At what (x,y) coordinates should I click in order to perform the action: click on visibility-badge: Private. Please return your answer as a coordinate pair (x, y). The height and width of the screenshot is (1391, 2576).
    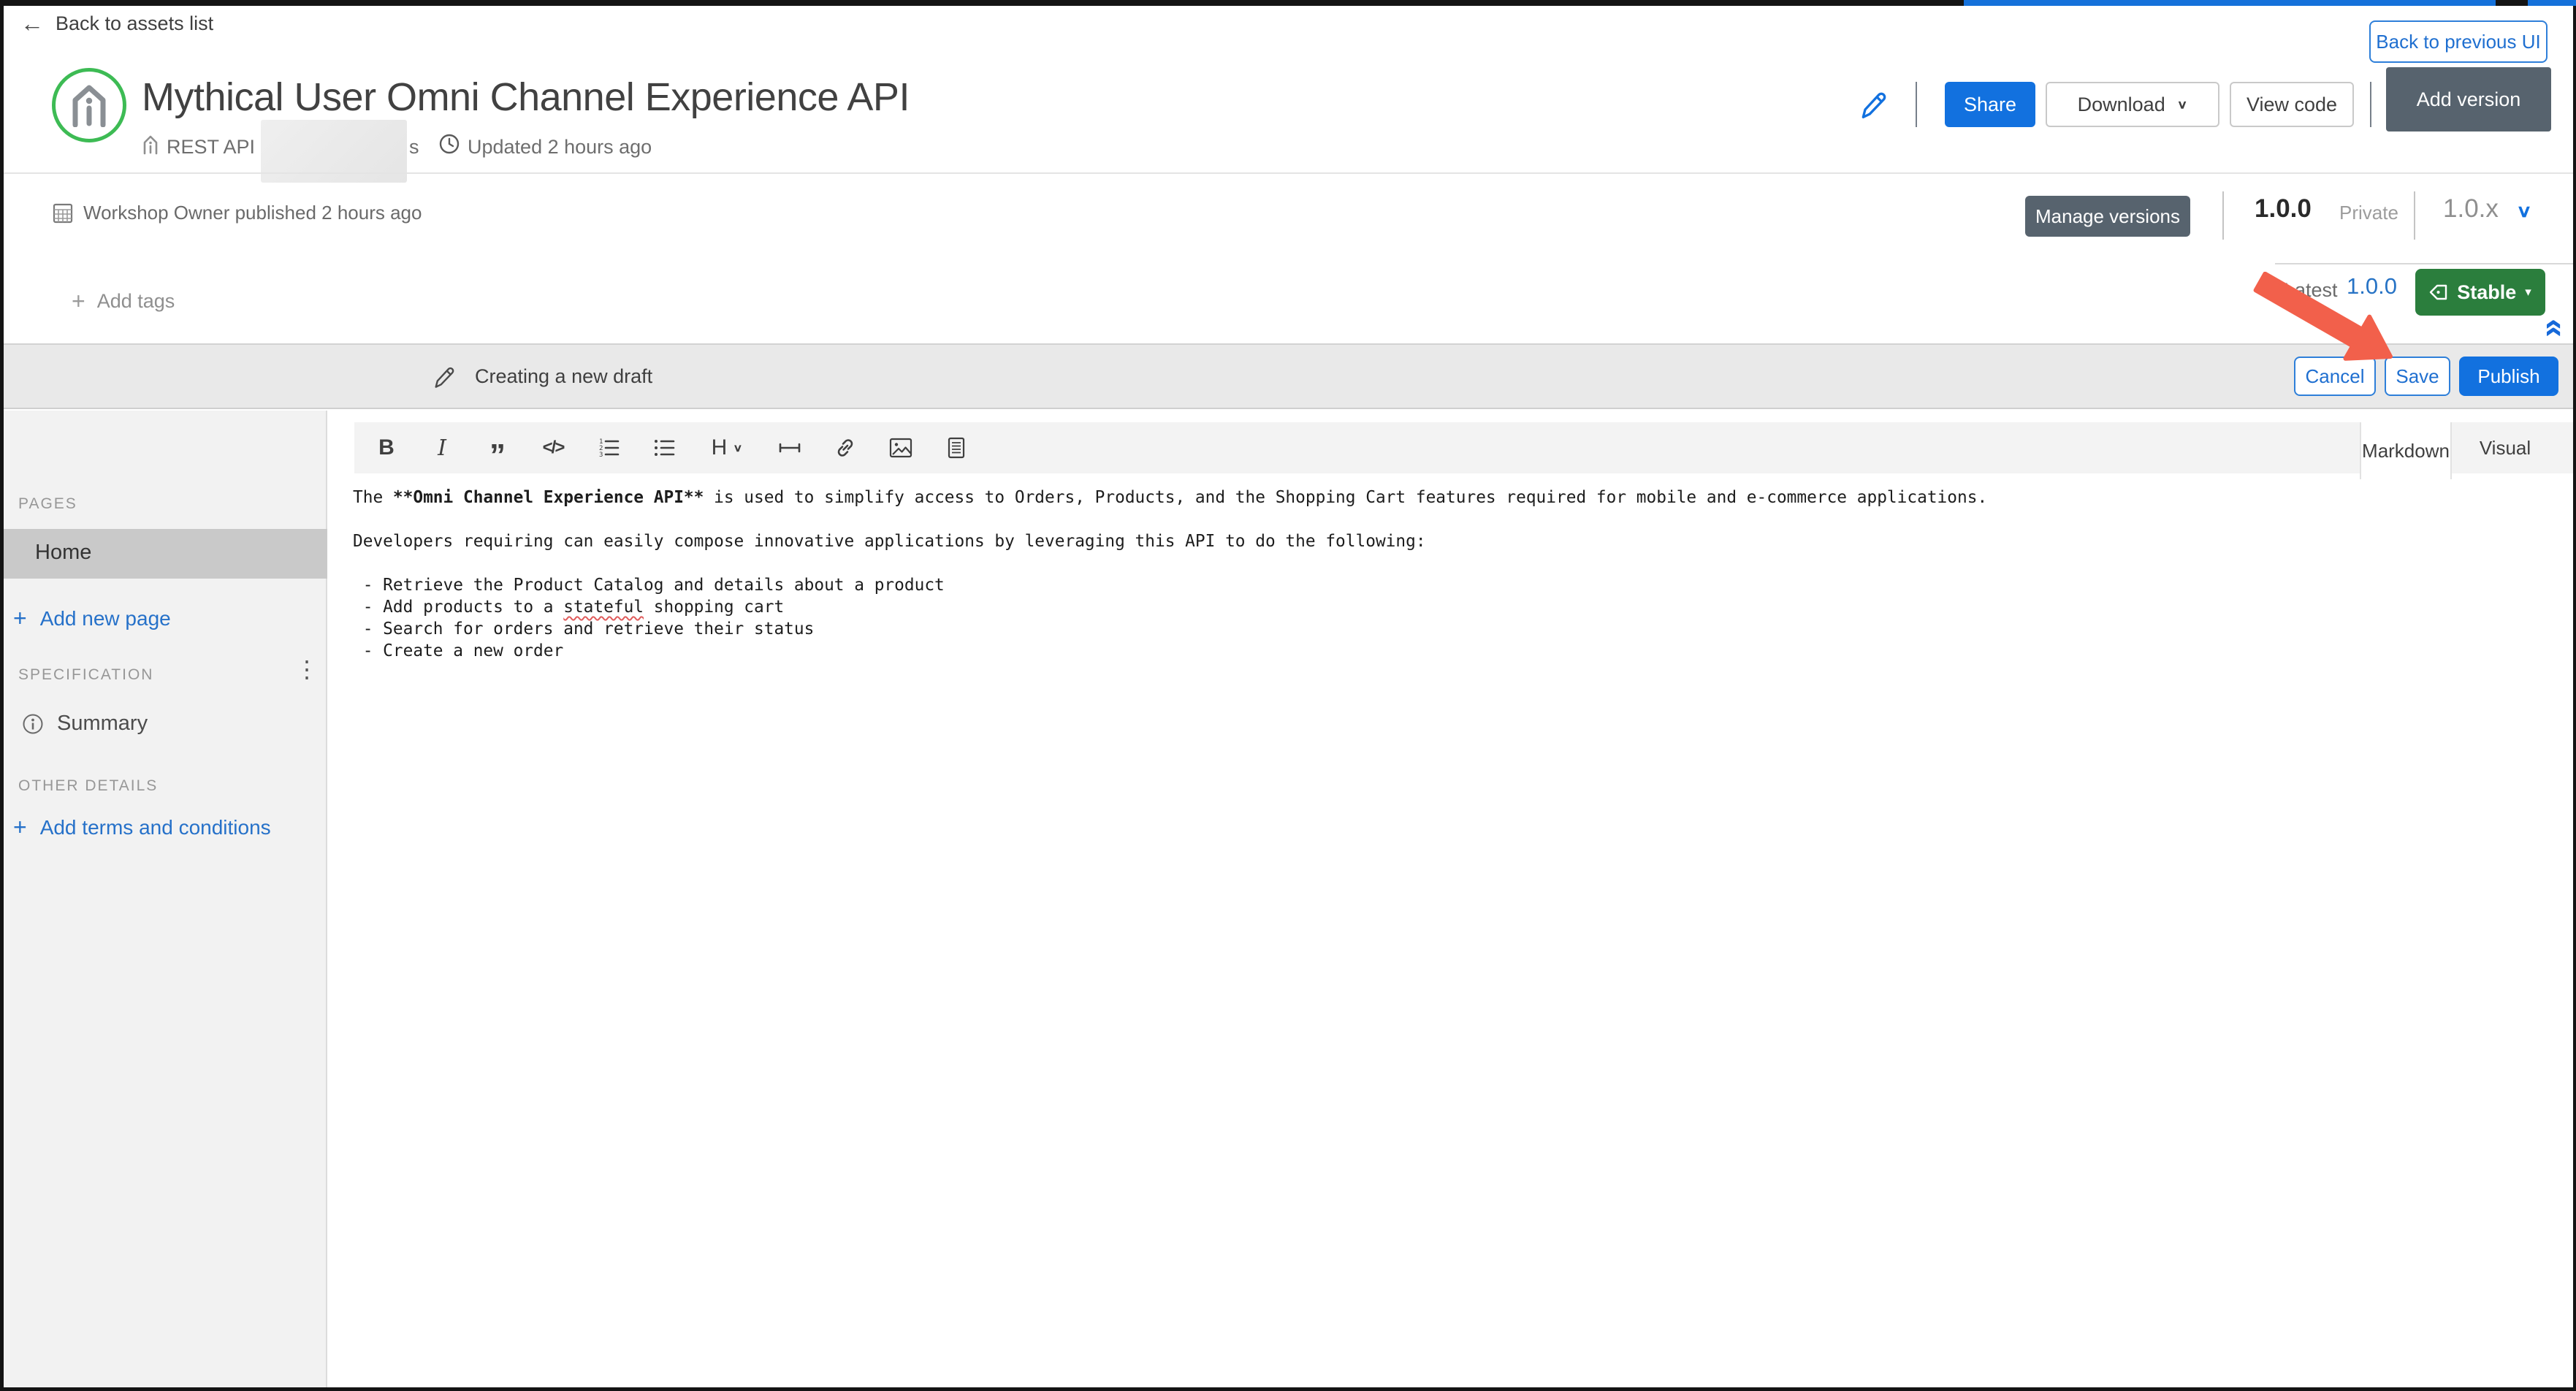
    Looking at the image, I should click on (2368, 213).